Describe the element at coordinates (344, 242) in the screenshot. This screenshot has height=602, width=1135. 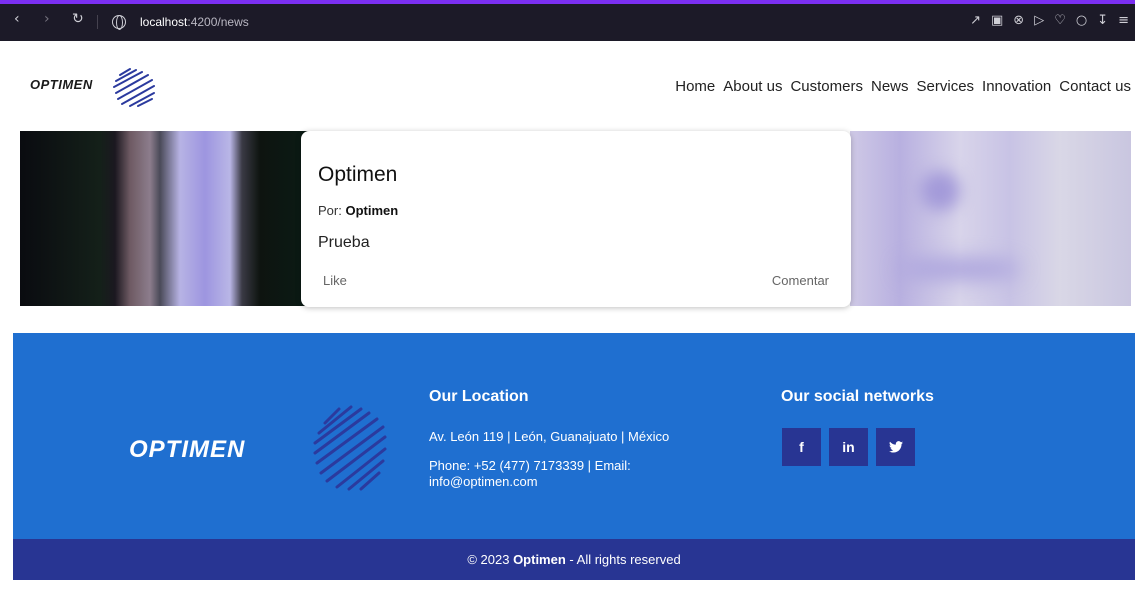
I see `post-body: Prueba` at that location.